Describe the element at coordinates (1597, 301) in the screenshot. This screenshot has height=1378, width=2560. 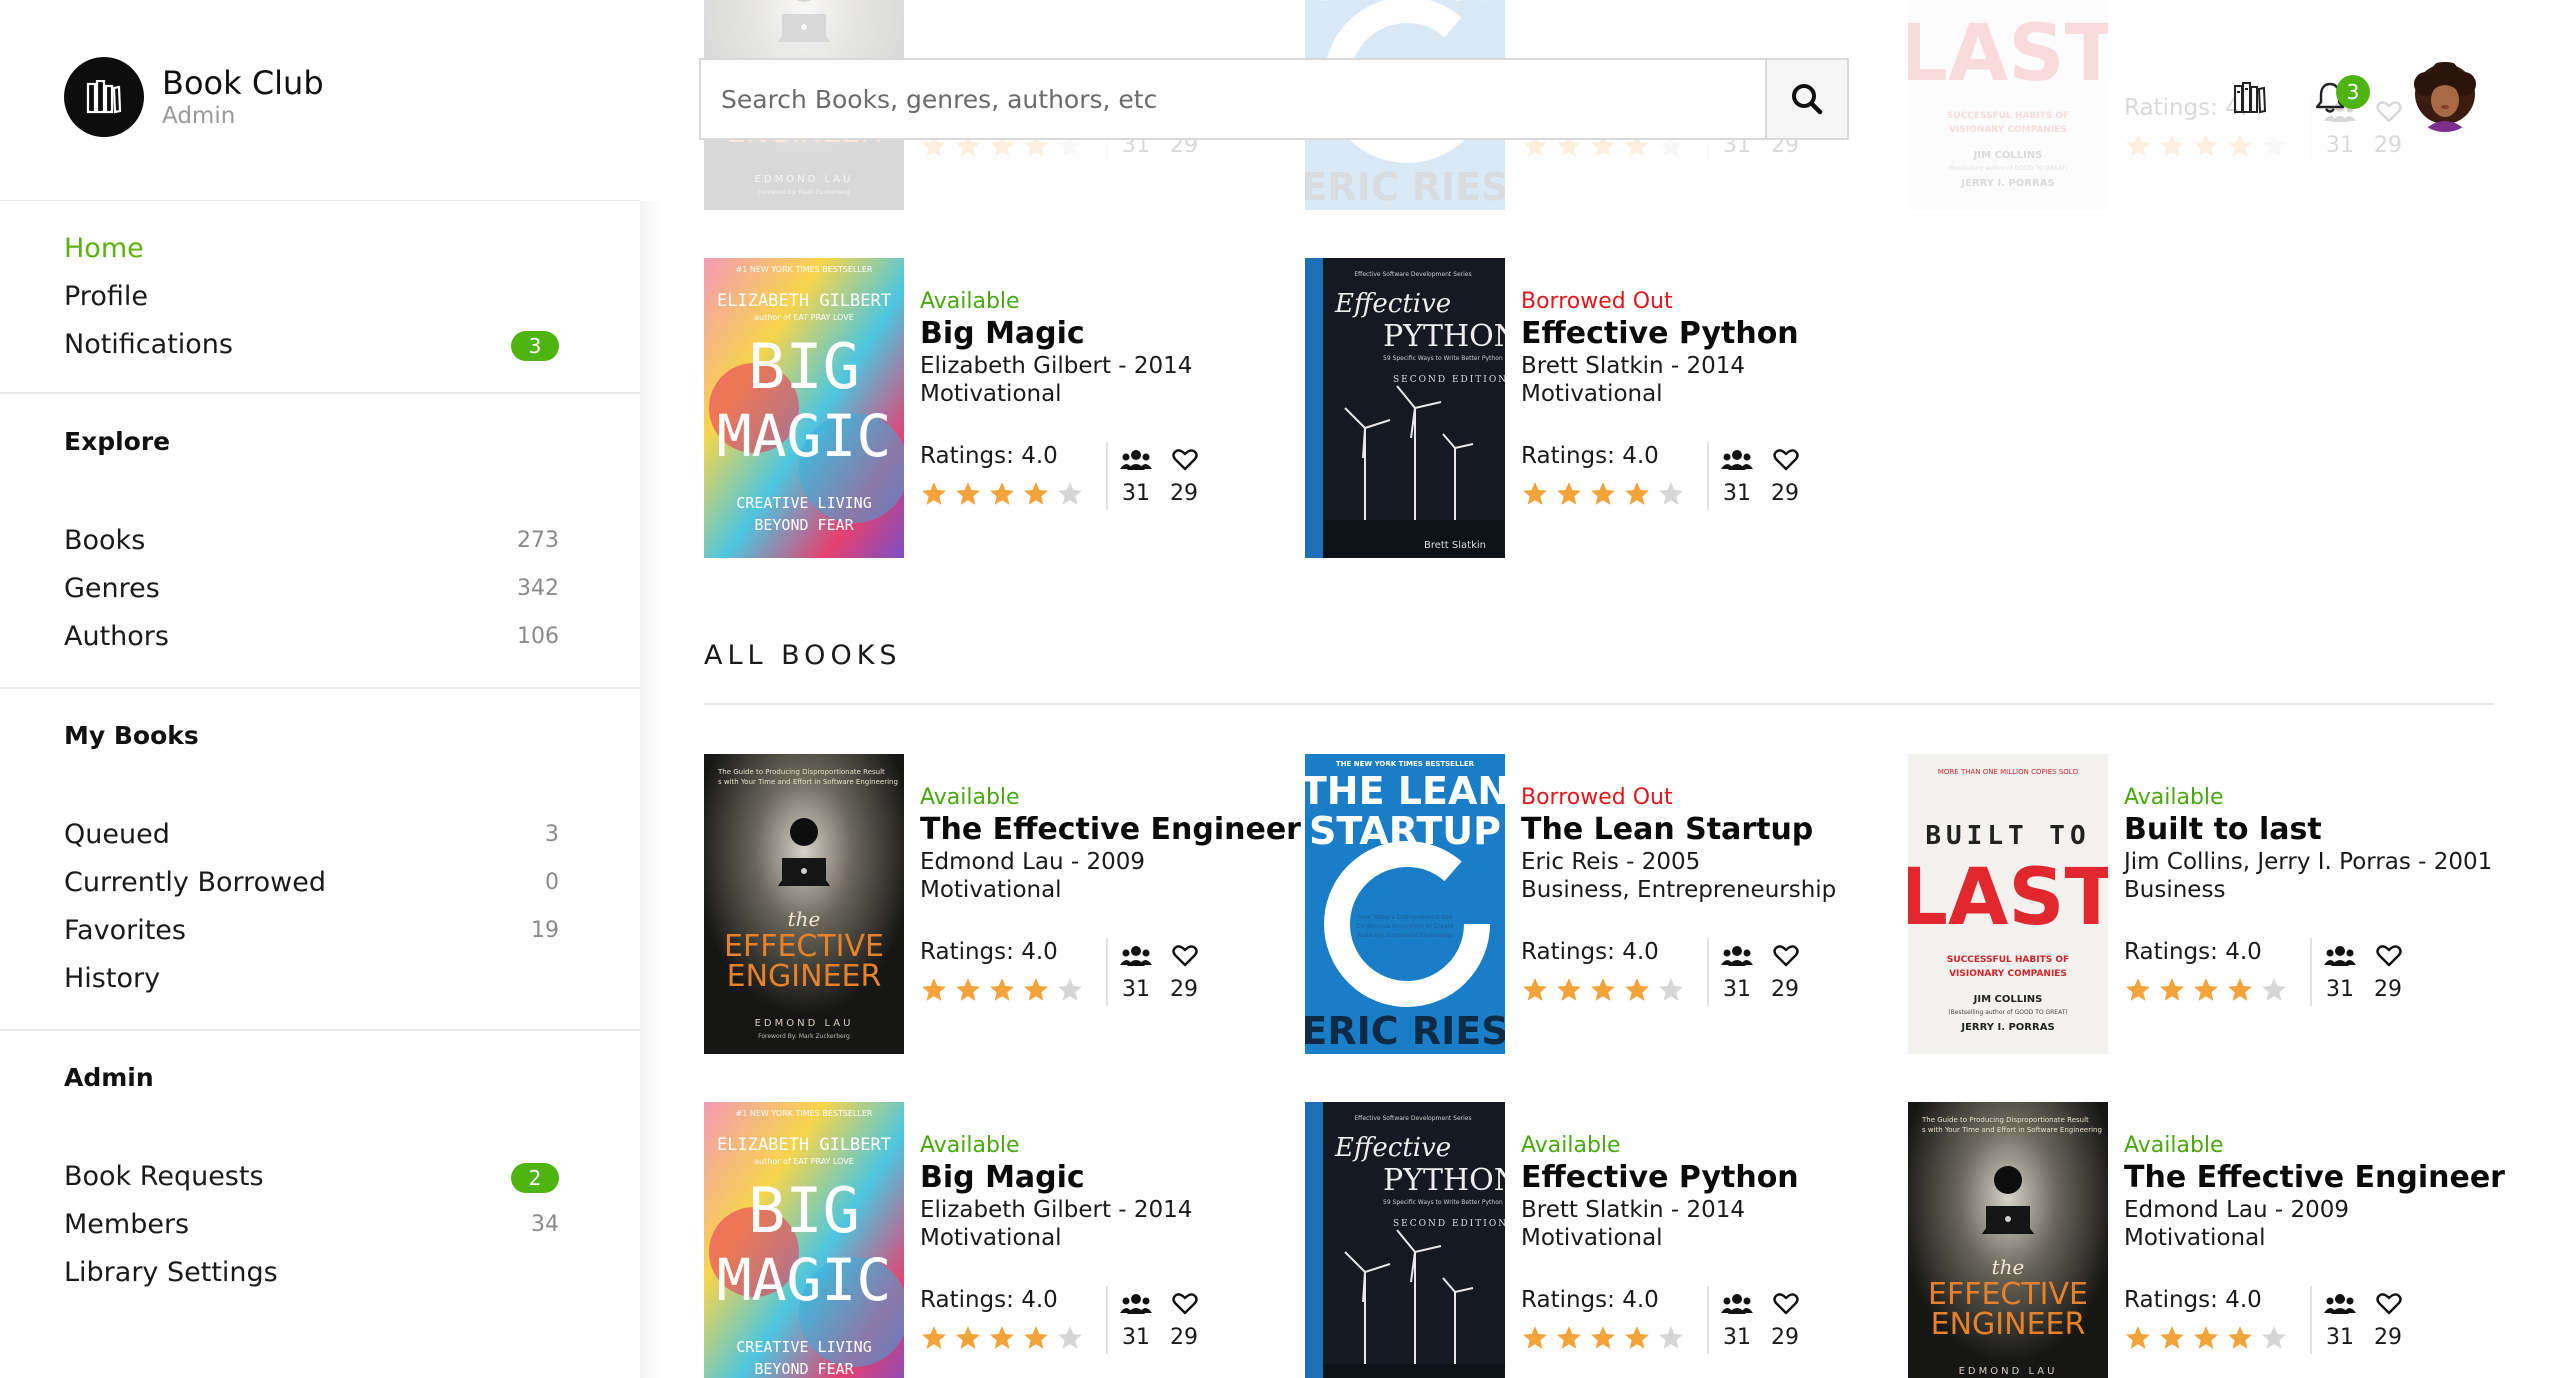
I see `book-status: Borrowed Out` at that location.